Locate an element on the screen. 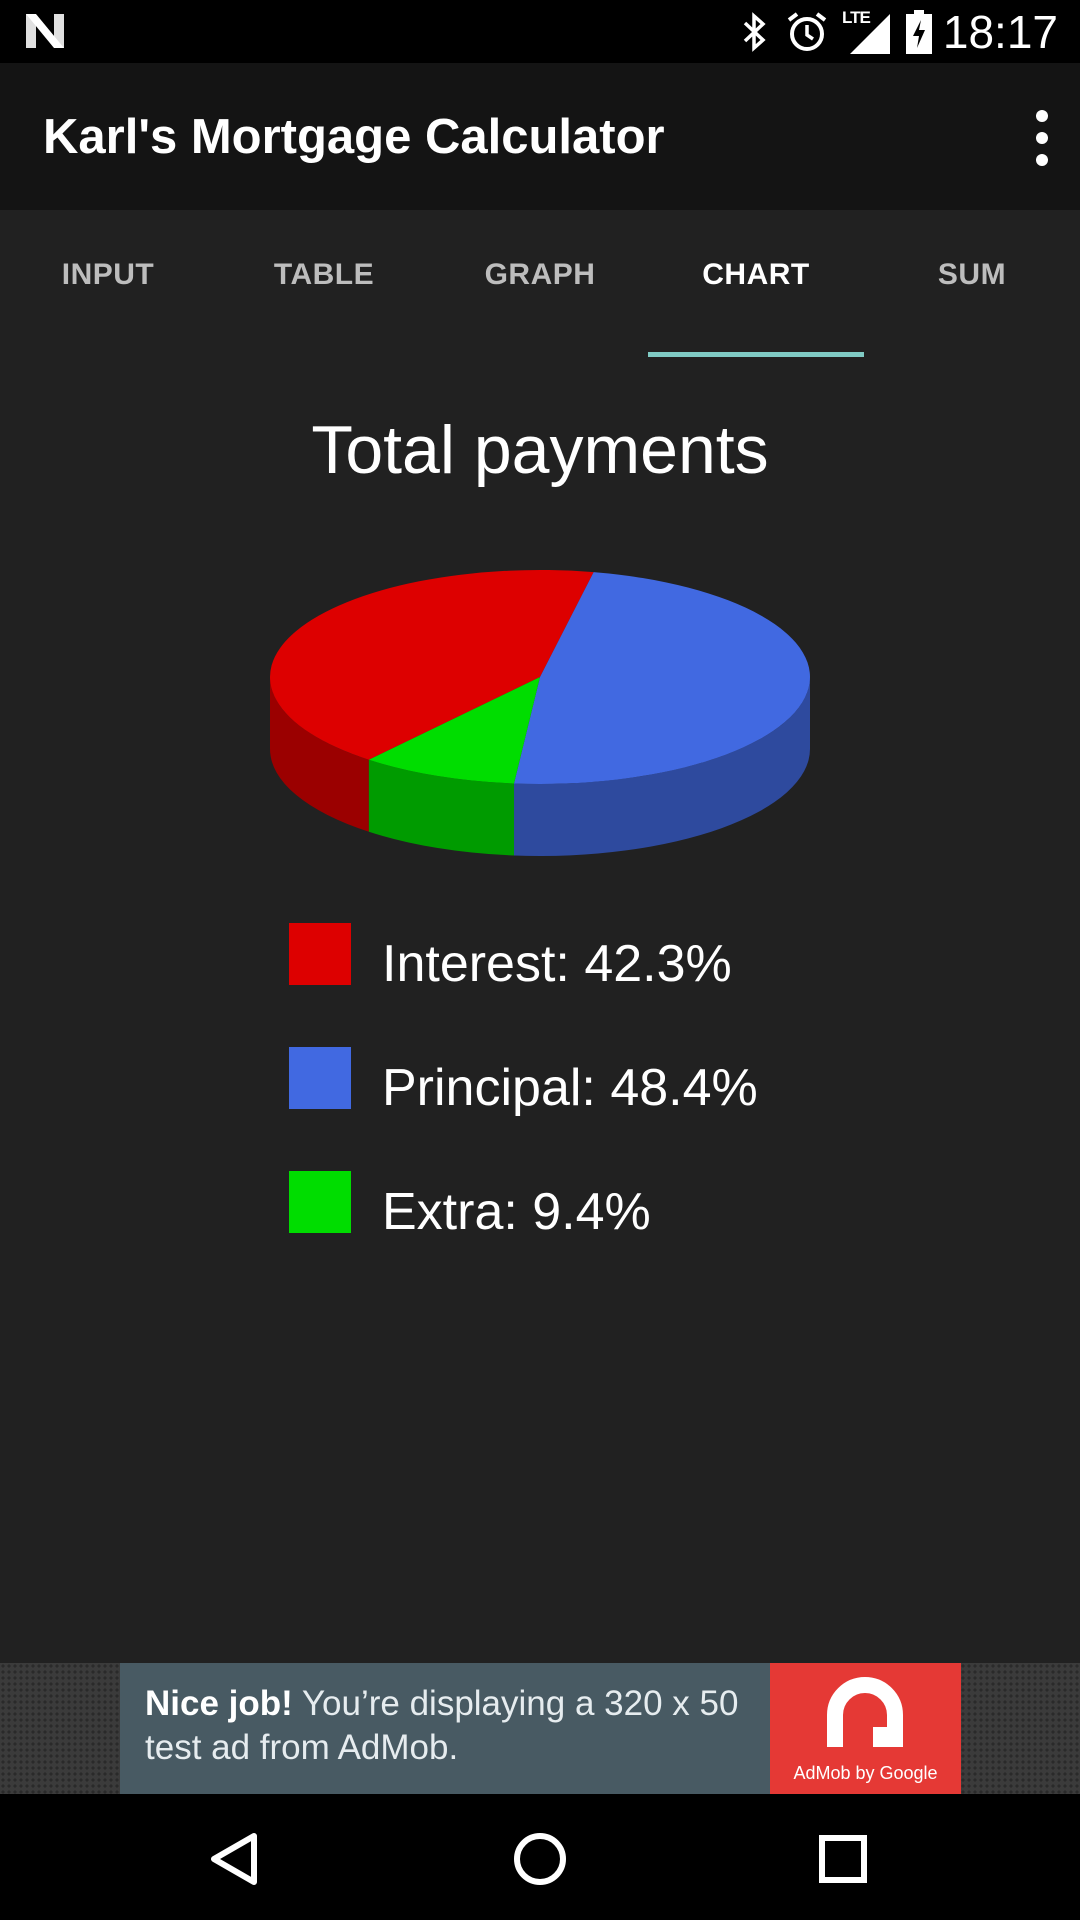 This screenshot has height=1920, width=1080. bluetooth-icon is located at coordinates (754, 32).